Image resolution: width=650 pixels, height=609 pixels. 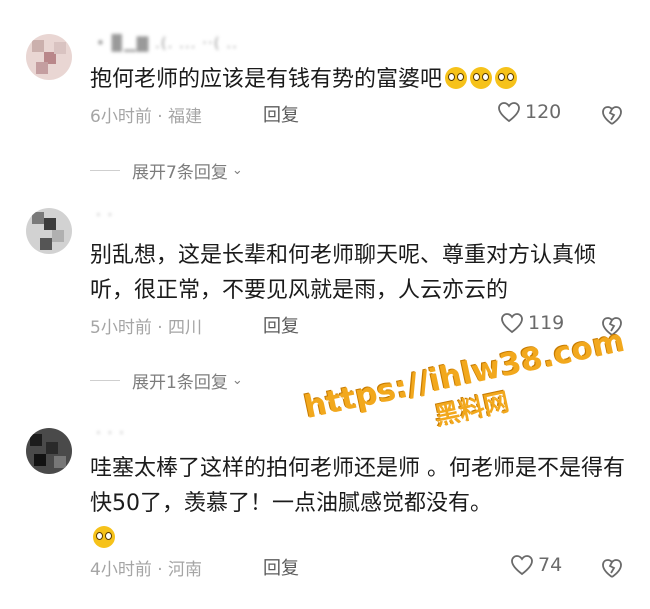 I want to click on watermark: https://ihlw38.com 黑料网, so click(x=467, y=390).